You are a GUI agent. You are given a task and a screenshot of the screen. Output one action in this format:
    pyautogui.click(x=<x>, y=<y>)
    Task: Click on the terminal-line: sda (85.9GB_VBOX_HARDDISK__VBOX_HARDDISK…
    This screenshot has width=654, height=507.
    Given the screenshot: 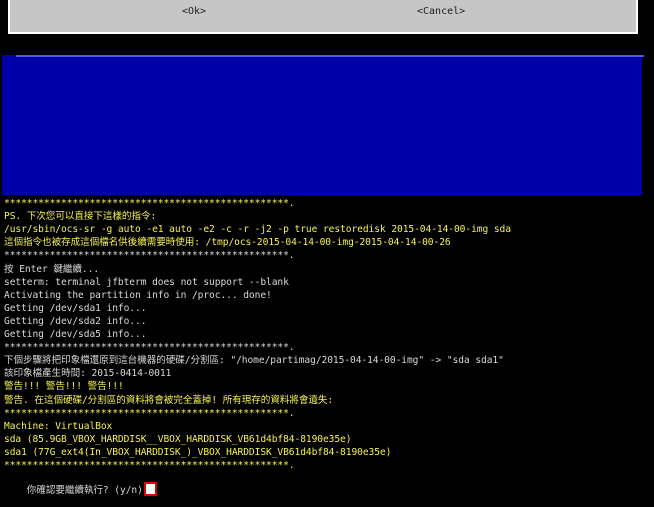 What is the action you would take?
    pyautogui.click(x=178, y=439)
    